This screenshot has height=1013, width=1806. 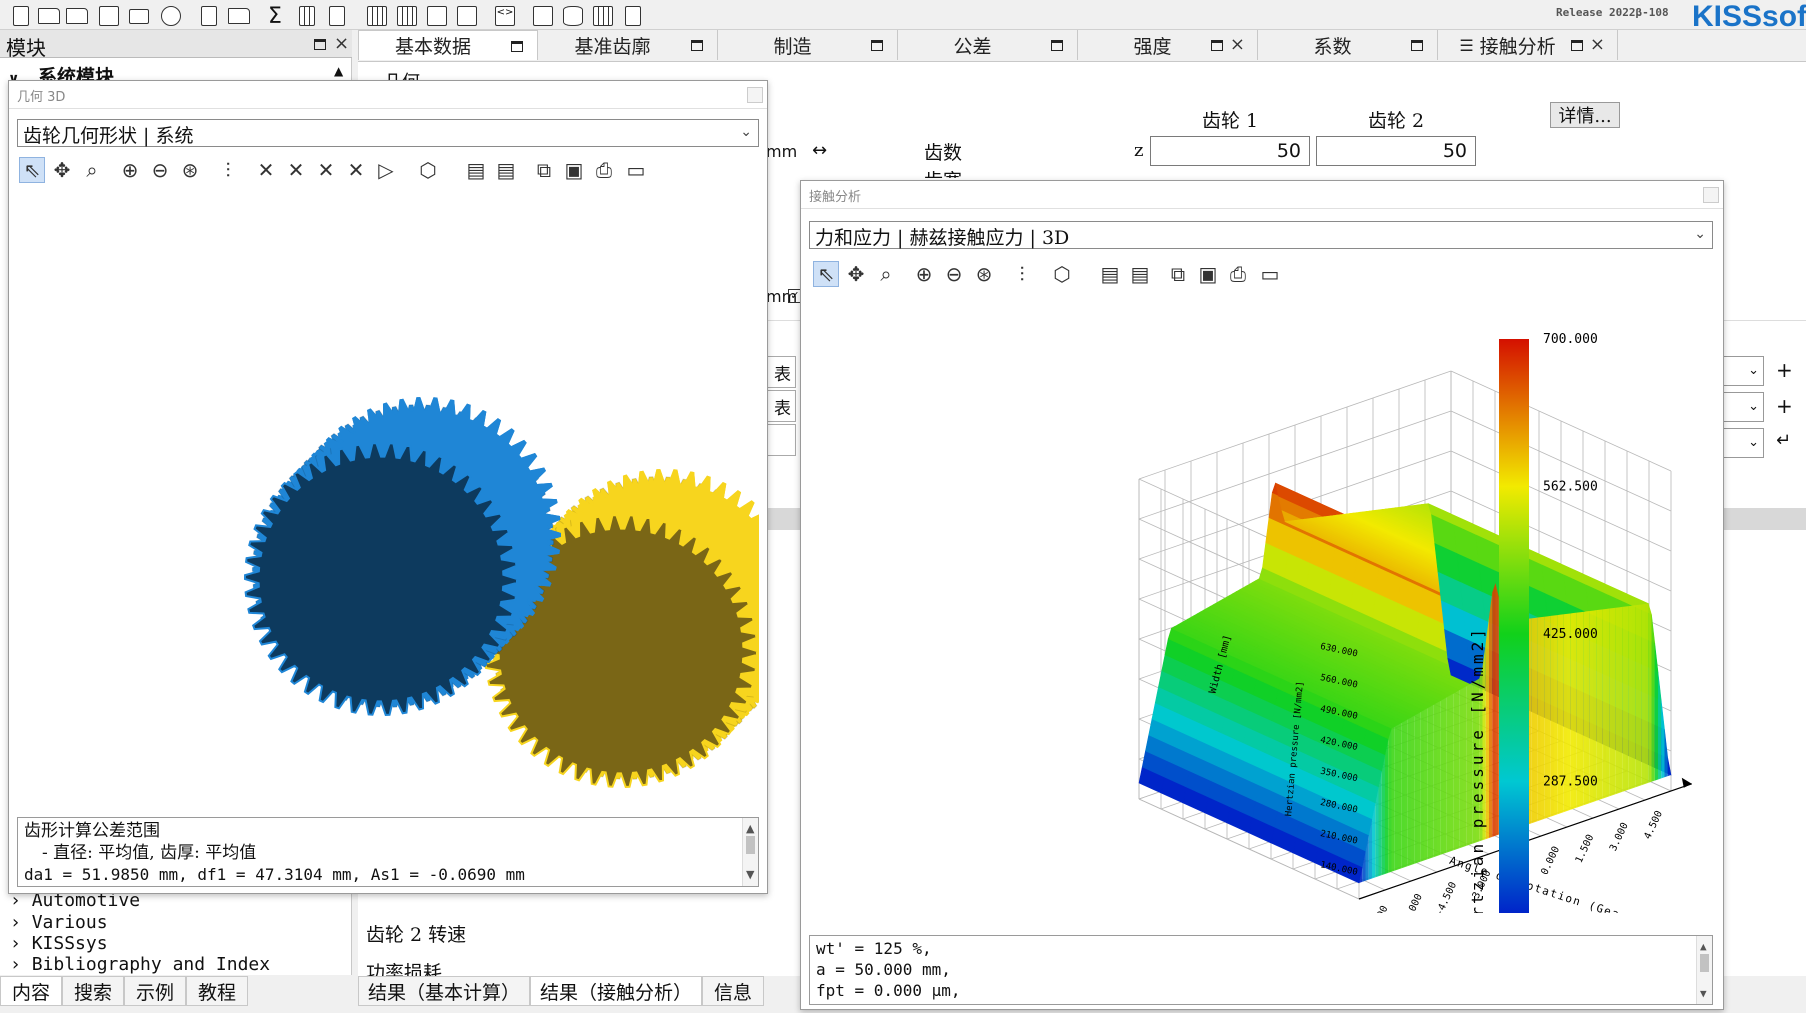 What do you see at coordinates (296, 170) in the screenshot?
I see `view-y-icon: ✕` at bounding box center [296, 170].